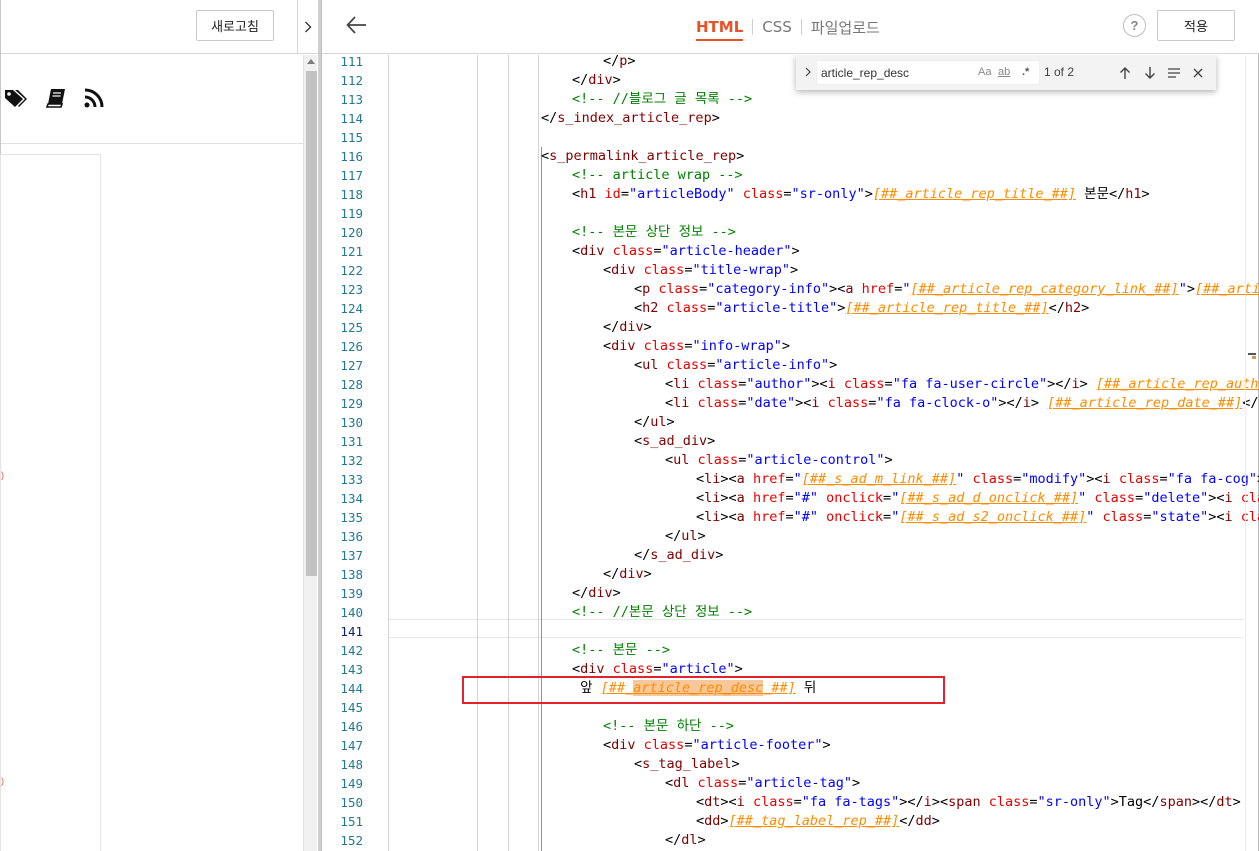 This screenshot has width=1259, height=851. What do you see at coordinates (1125, 73) in the screenshot?
I see `previous-match-button` at bounding box center [1125, 73].